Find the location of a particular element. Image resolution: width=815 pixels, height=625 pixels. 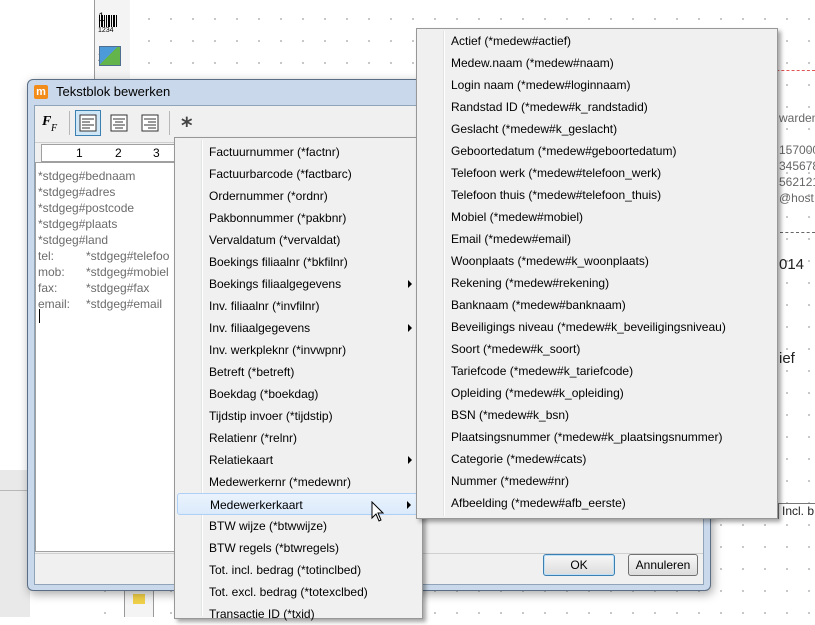

submenu-item-label: Actief (*medew#actief) is located at coordinates (511, 41).